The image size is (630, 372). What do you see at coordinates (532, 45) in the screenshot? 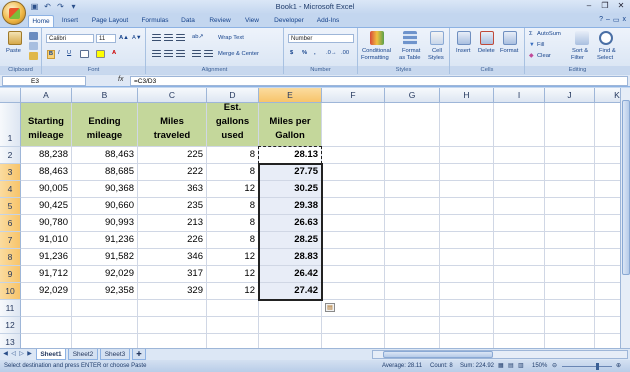
I see `fill-icon: ▼` at bounding box center [532, 45].